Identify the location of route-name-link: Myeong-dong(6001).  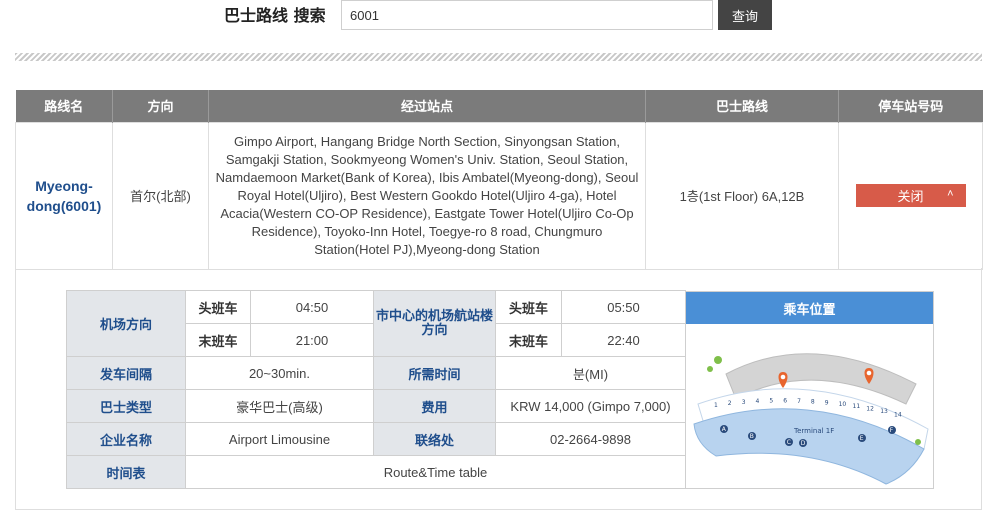
(64, 196).